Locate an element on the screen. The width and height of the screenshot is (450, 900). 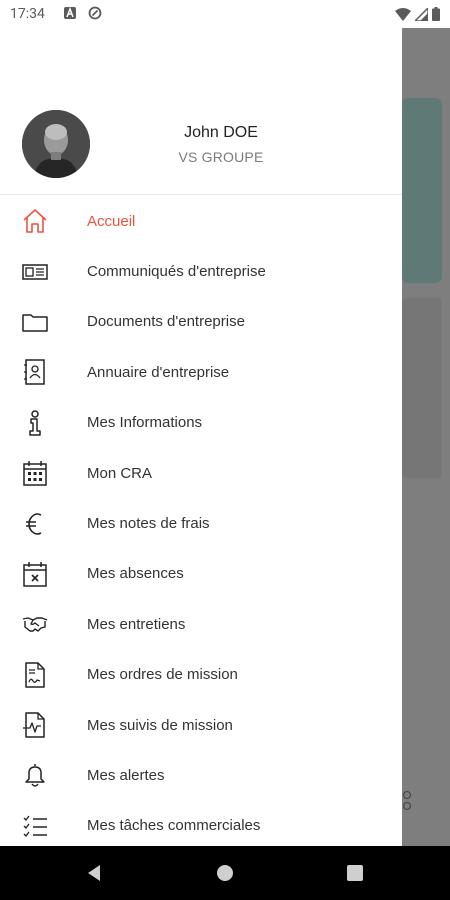
document-signature-icon is located at coordinates (35, 675).